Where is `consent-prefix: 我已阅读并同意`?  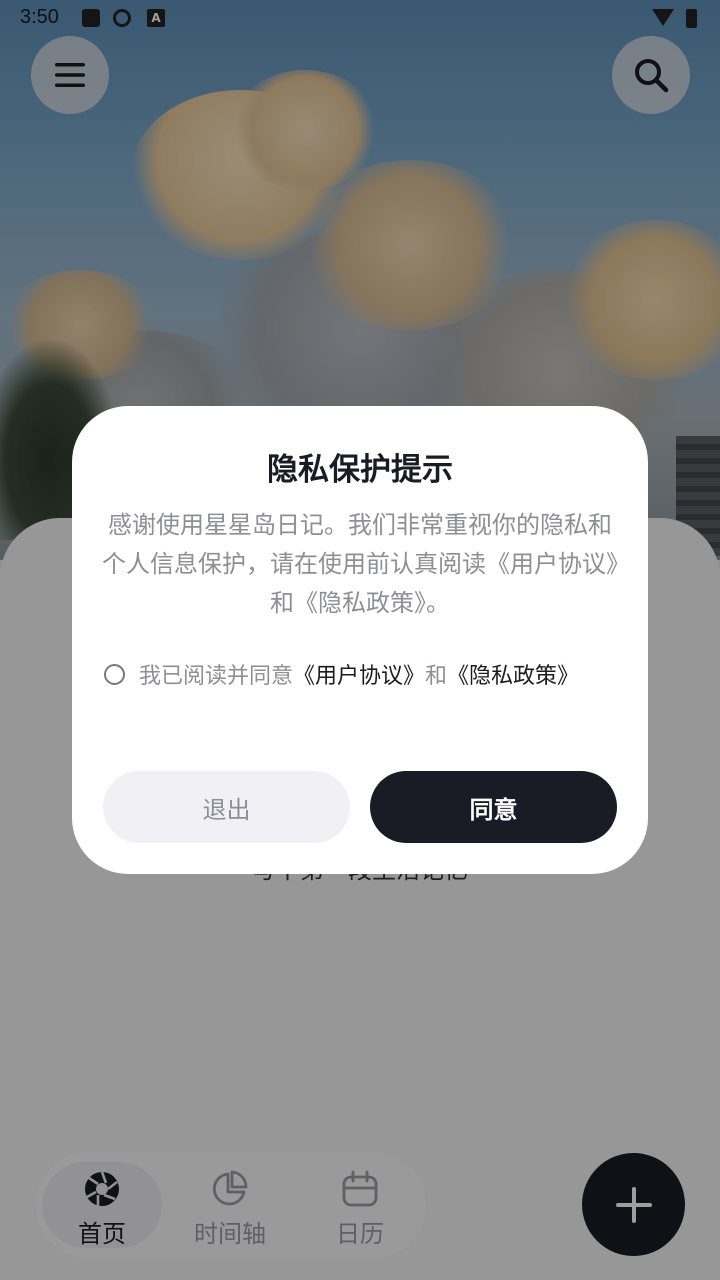 consent-prefix: 我已阅读并同意 is located at coordinates (216, 676).